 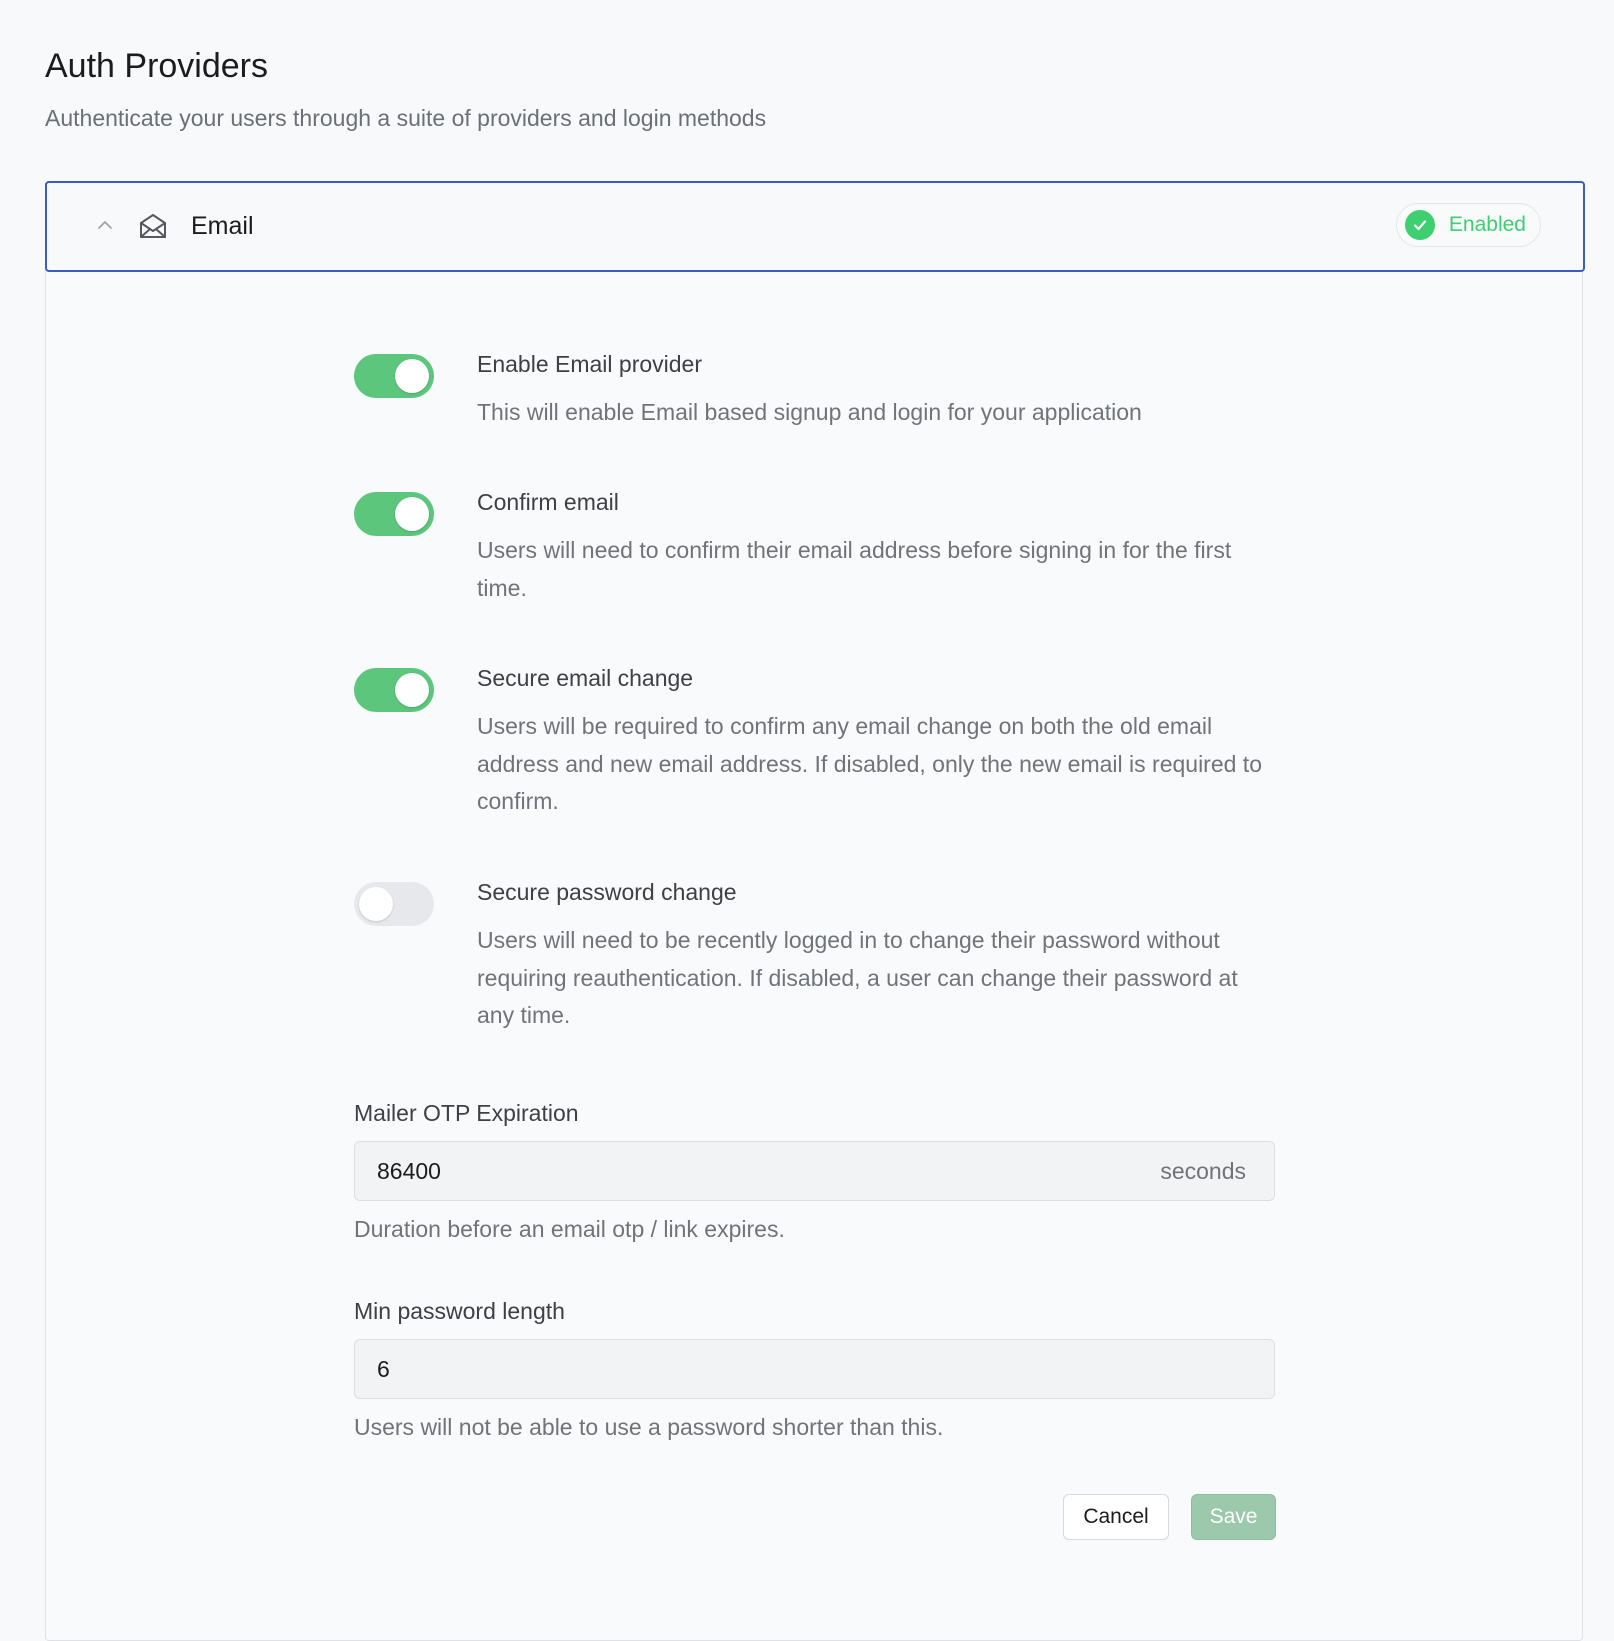 I want to click on setting-title: Enable Email provider, so click(x=590, y=364).